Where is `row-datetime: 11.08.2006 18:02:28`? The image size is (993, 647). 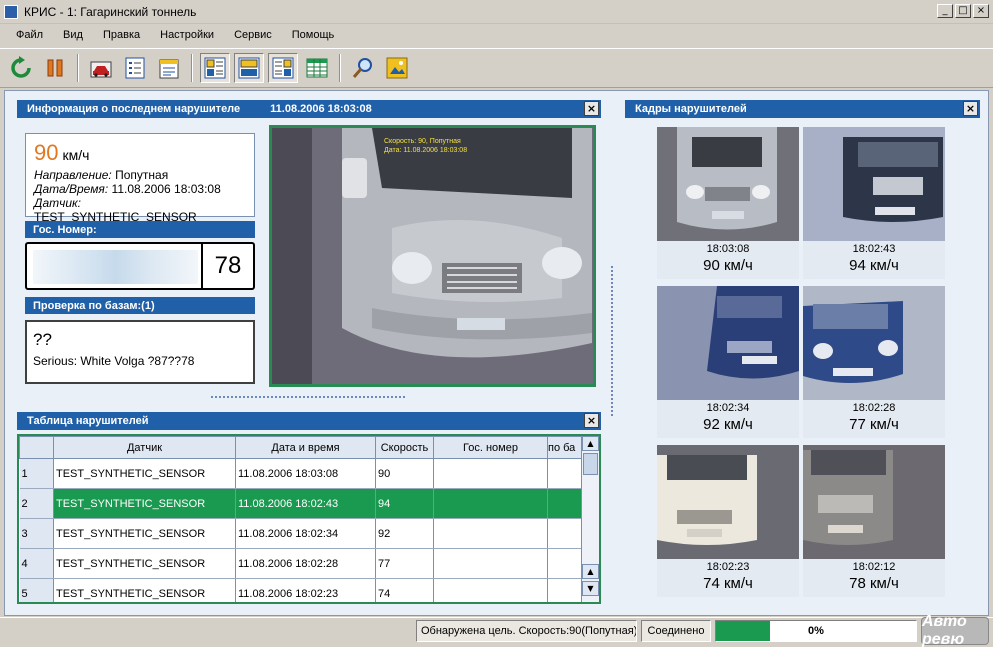
row-datetime: 11.08.2006 18:02:28 is located at coordinates (305, 563).